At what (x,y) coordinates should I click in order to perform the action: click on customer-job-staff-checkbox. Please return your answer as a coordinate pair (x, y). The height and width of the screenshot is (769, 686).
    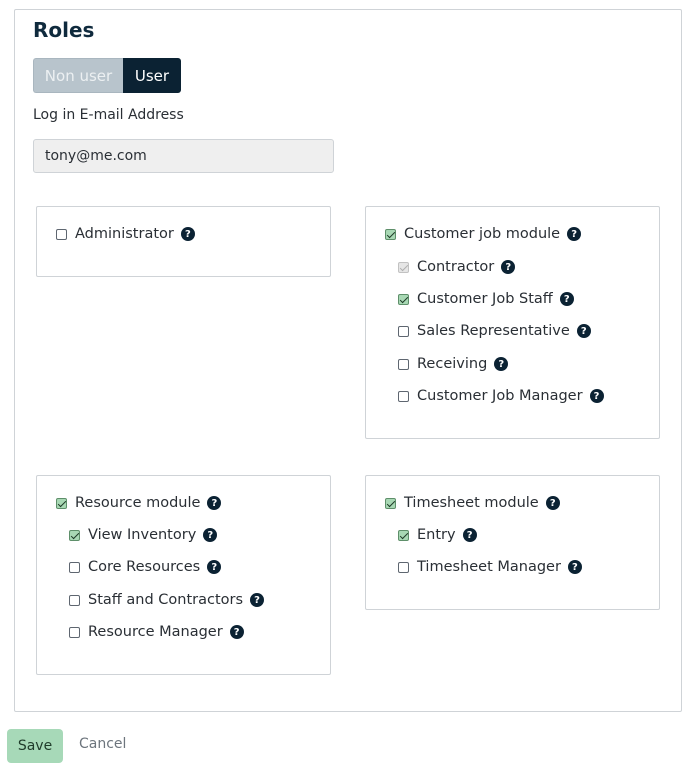
    Looking at the image, I should click on (403, 299).